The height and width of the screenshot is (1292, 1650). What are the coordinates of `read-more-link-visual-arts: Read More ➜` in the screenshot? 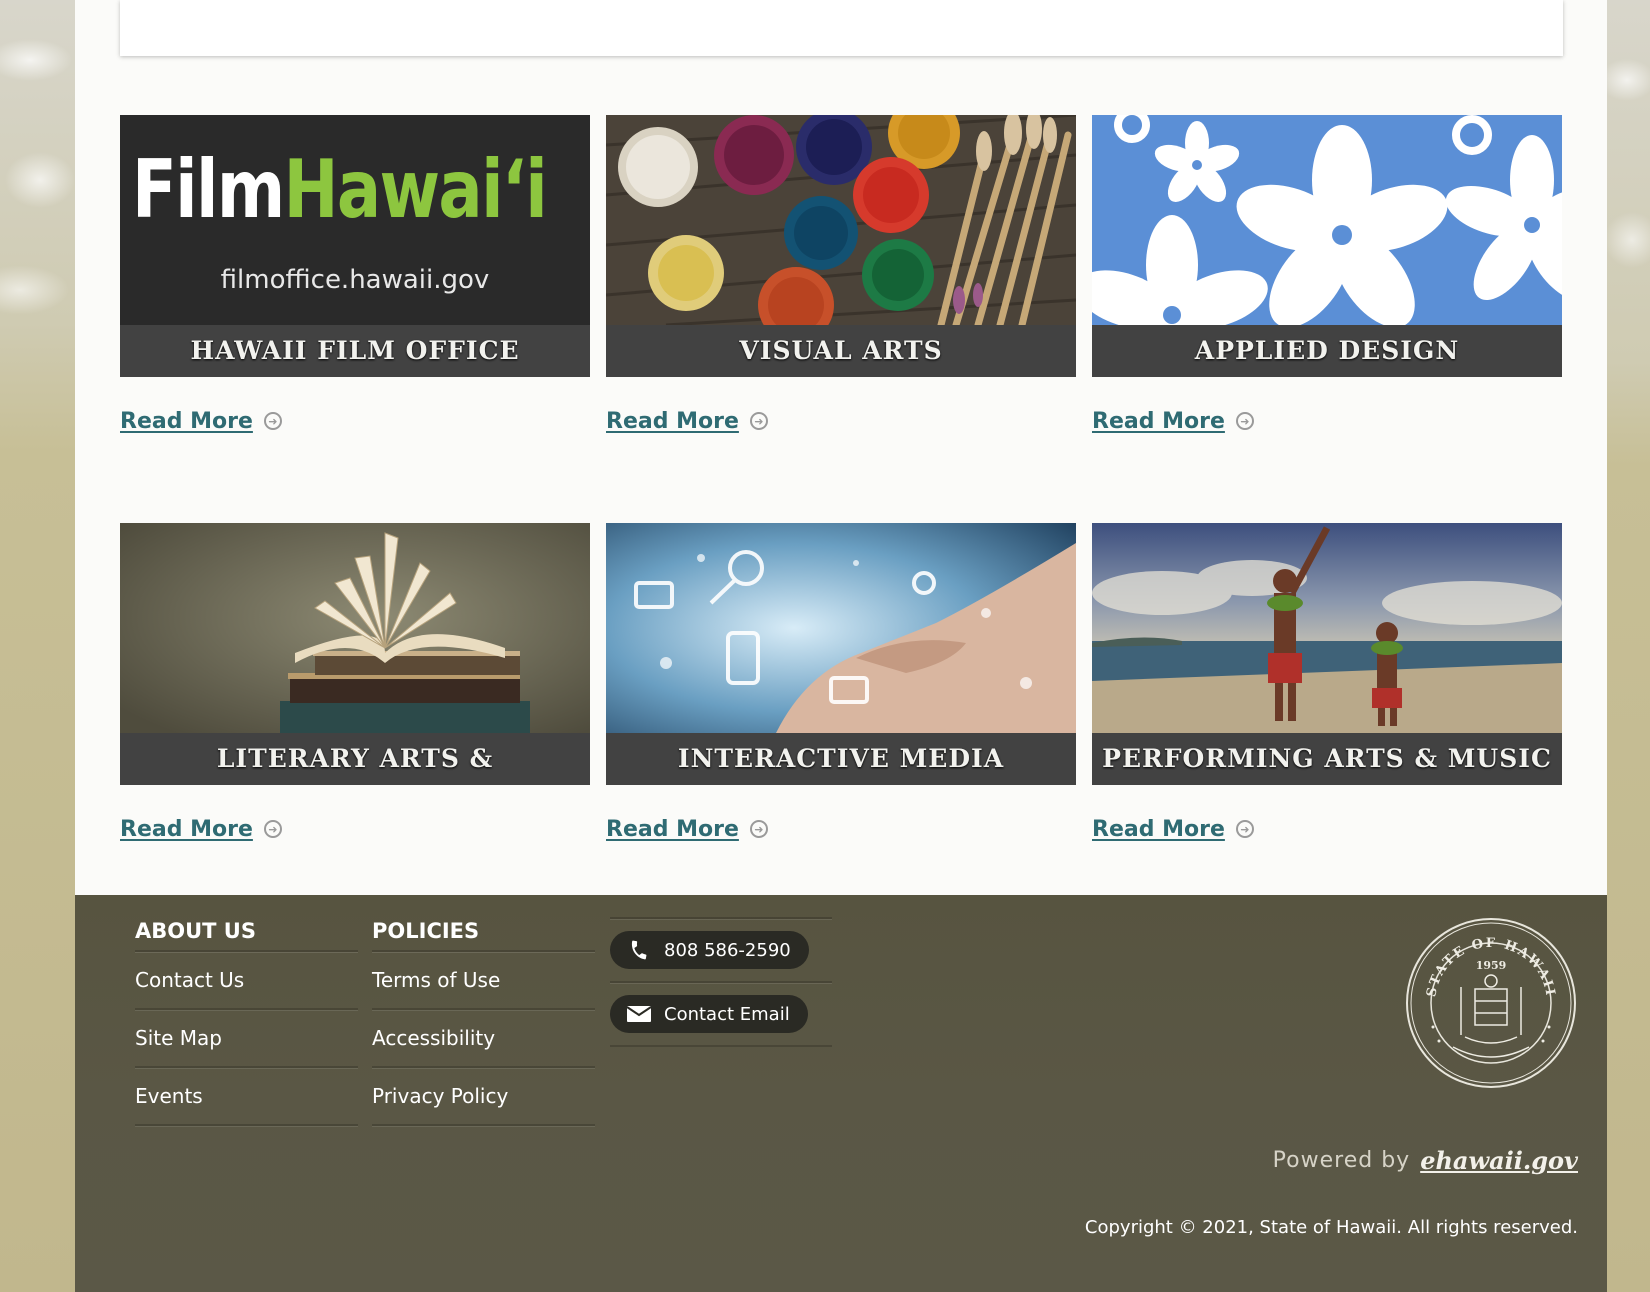 It's located at (687, 421).